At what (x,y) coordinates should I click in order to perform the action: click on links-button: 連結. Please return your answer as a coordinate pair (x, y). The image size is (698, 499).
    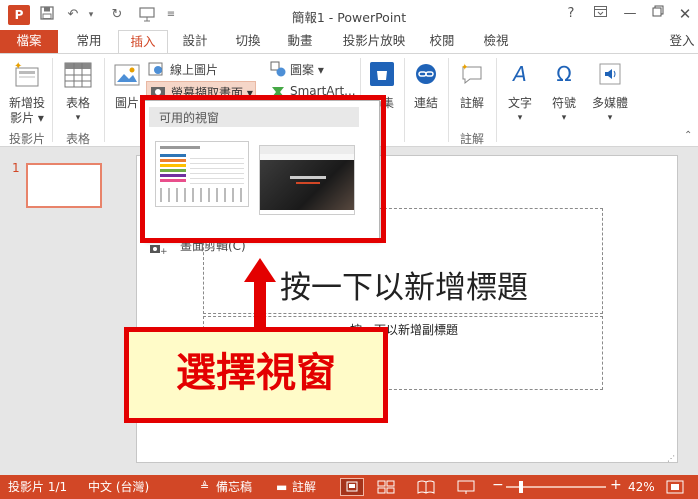
    Looking at the image, I should click on (426, 86).